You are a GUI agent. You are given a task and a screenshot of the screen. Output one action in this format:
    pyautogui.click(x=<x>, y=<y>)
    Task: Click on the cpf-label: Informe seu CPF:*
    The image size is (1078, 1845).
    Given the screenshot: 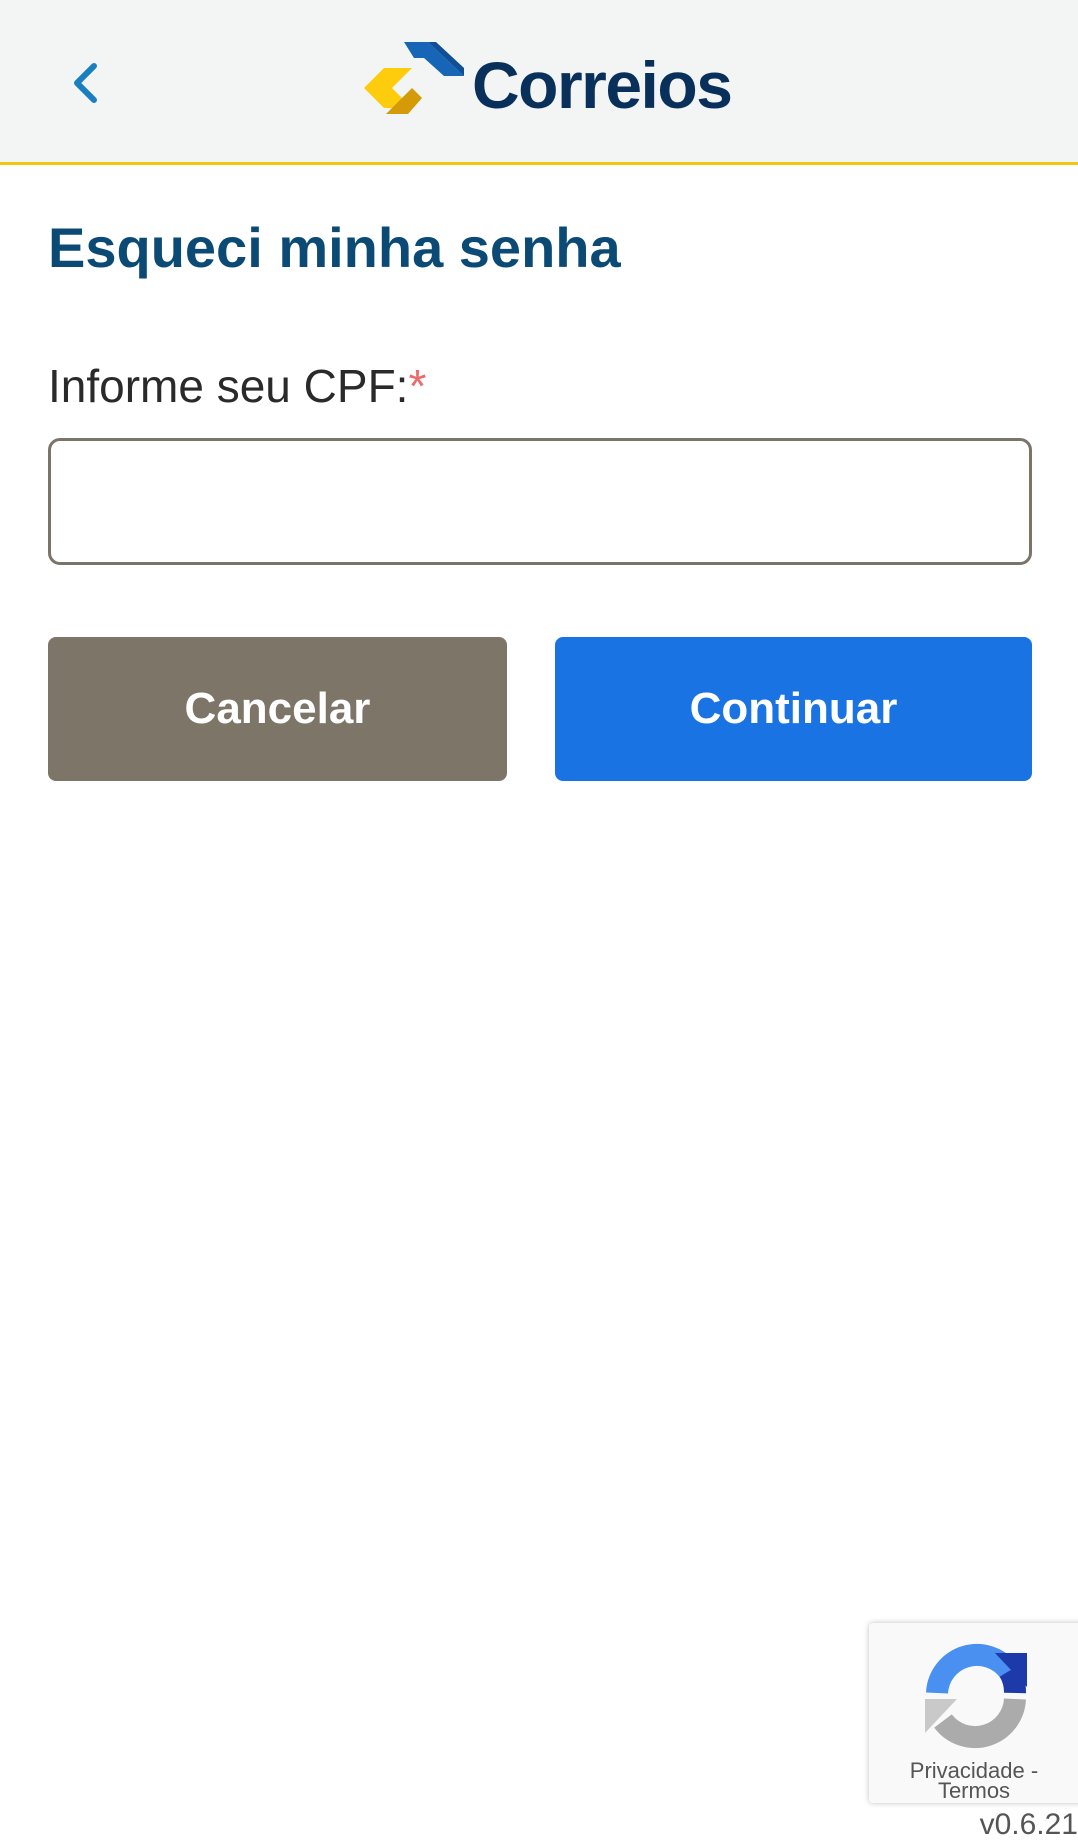 What is the action you would take?
    pyautogui.click(x=237, y=386)
    